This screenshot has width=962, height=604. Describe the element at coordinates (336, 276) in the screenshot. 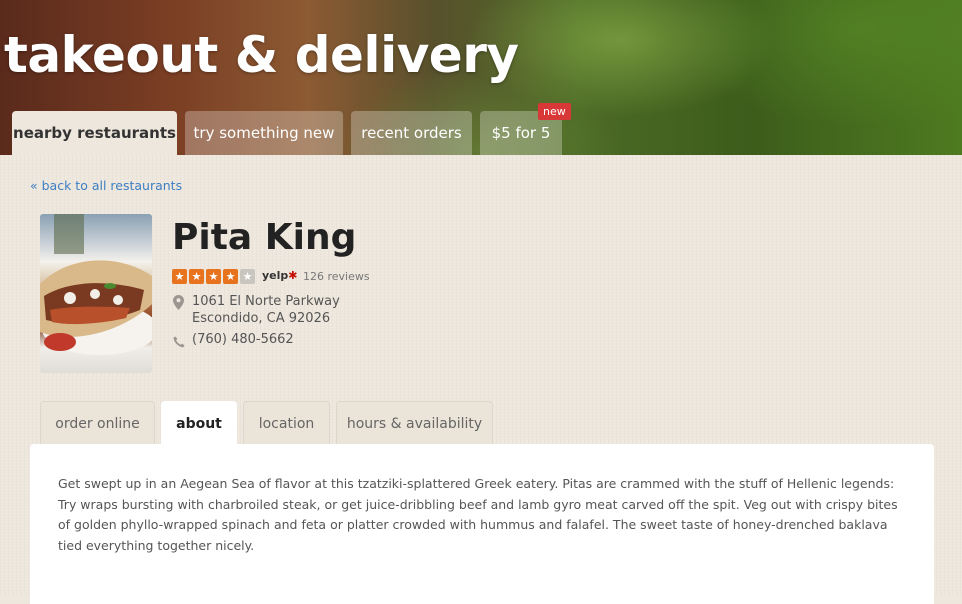

I see `review-count: 126 reviews` at that location.